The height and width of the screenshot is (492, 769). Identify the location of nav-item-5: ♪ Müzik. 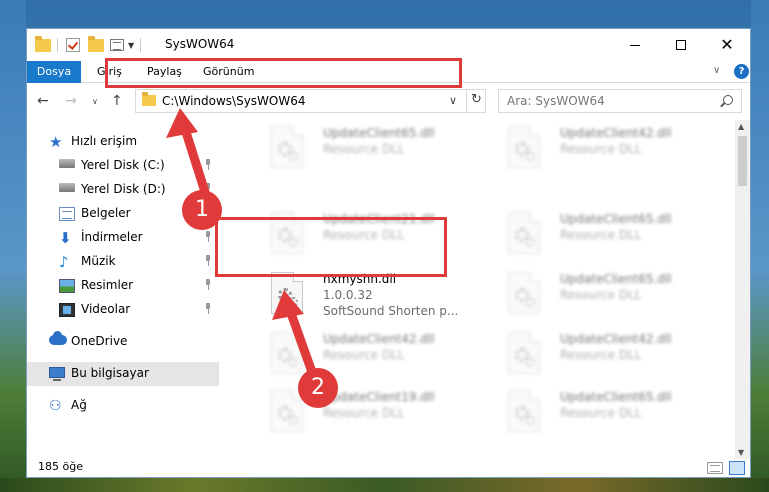
(123, 262).